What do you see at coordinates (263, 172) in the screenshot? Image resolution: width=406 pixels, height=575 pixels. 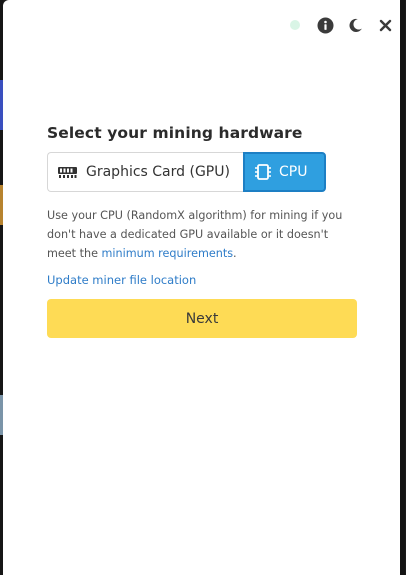 I see `cpu-chip-icon` at bounding box center [263, 172].